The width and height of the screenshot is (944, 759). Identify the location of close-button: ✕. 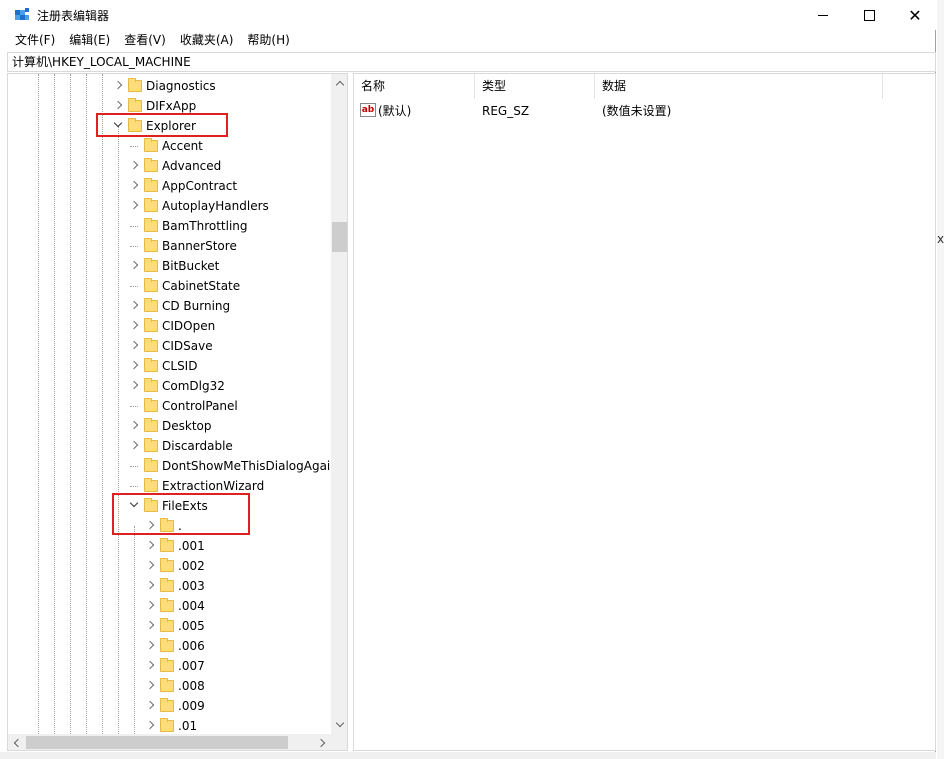
(915, 15).